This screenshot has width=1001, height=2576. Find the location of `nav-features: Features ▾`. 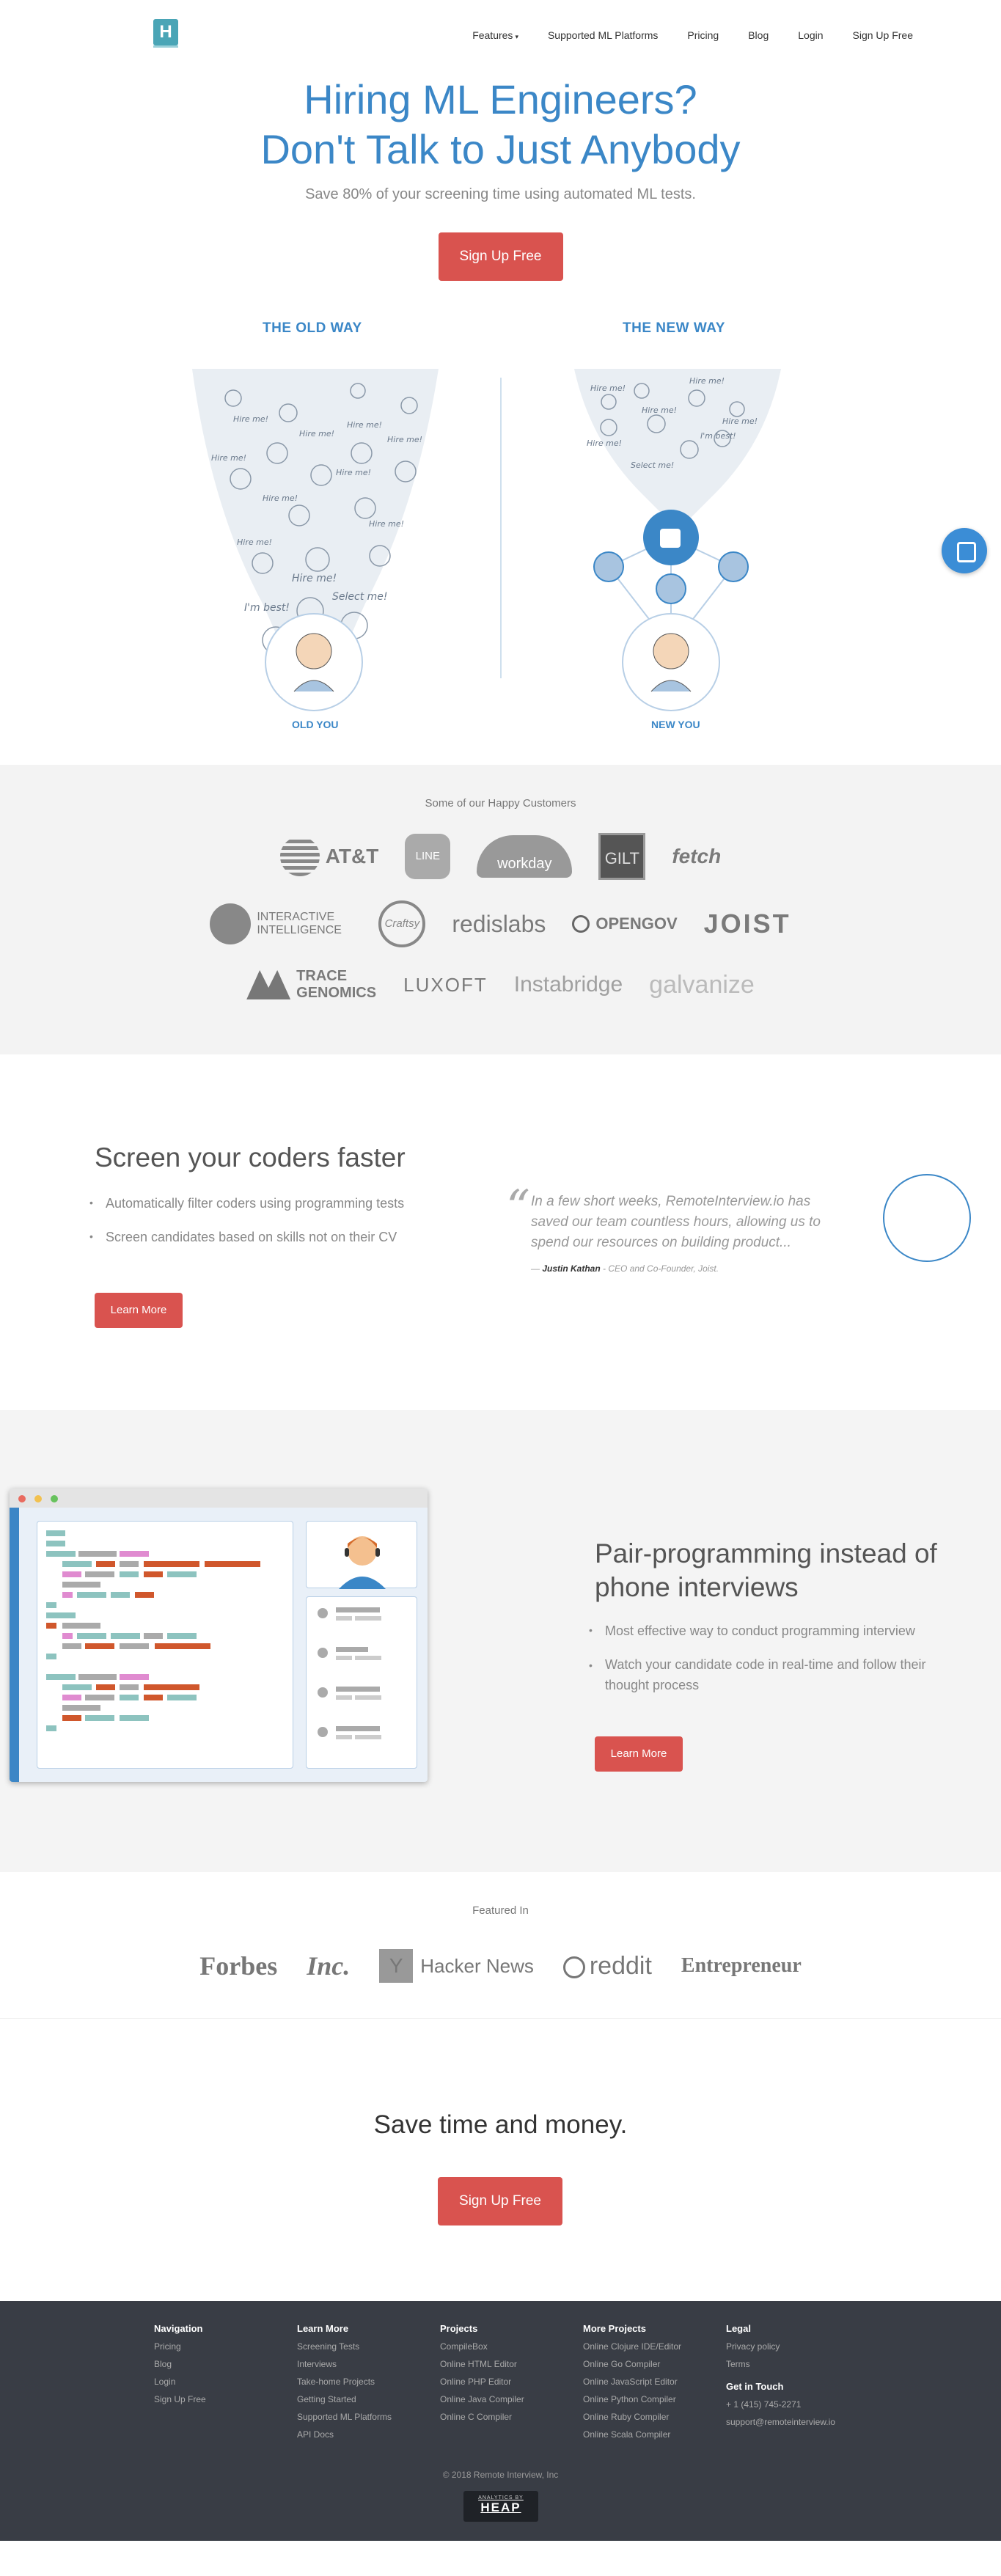

nav-features: Features ▾ is located at coordinates (495, 35).